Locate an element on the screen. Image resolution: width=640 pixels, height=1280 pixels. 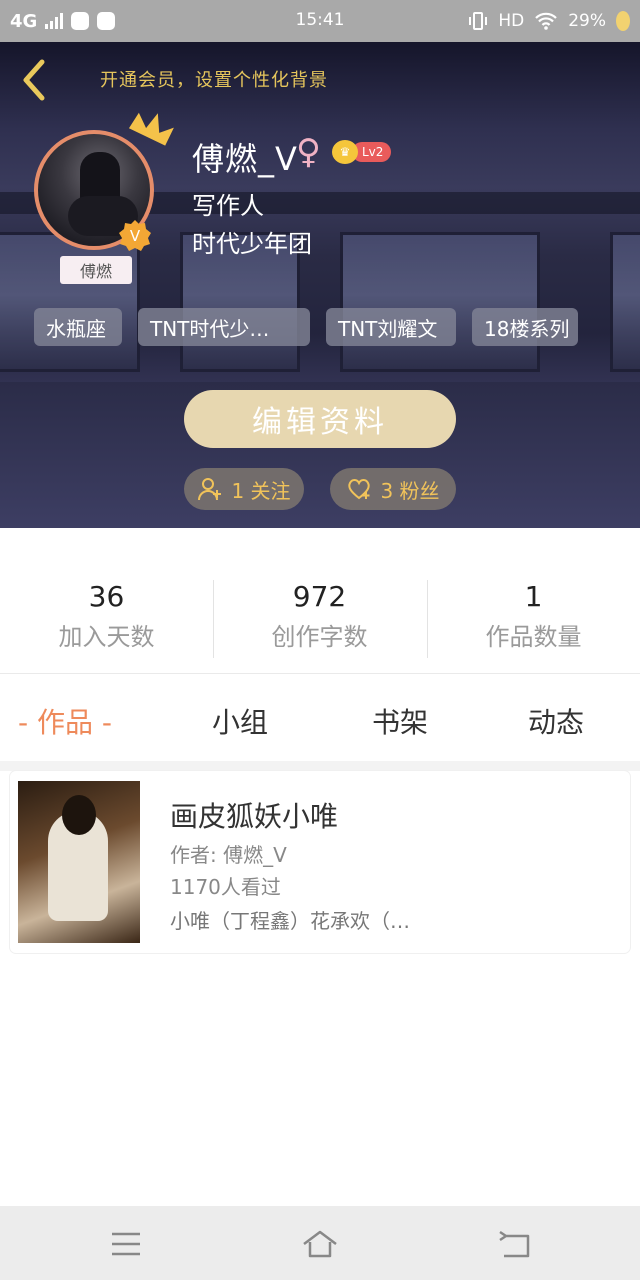
tab-bookshelf: 书架 is located at coordinates (400, 721).